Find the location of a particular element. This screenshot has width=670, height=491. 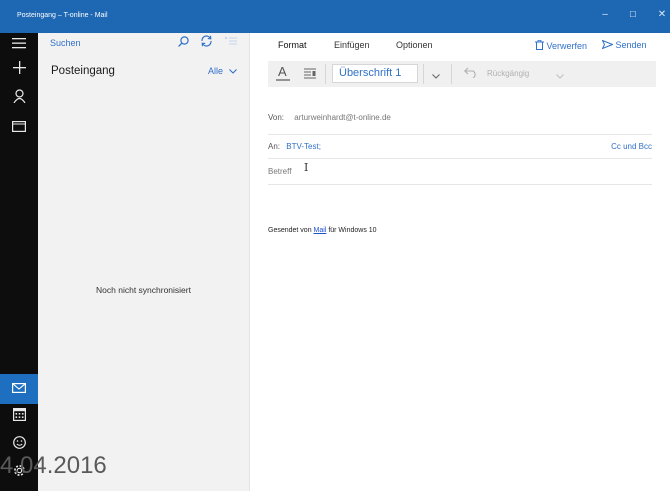

folder-icon is located at coordinates (19, 128).